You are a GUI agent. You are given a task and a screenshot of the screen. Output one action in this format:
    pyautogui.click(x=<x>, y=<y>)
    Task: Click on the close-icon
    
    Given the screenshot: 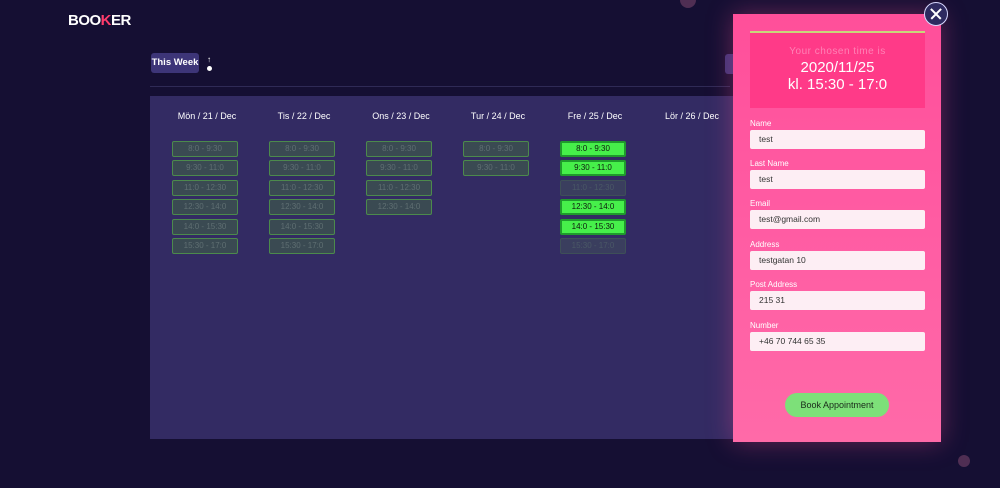 What is the action you would take?
    pyautogui.click(x=936, y=14)
    